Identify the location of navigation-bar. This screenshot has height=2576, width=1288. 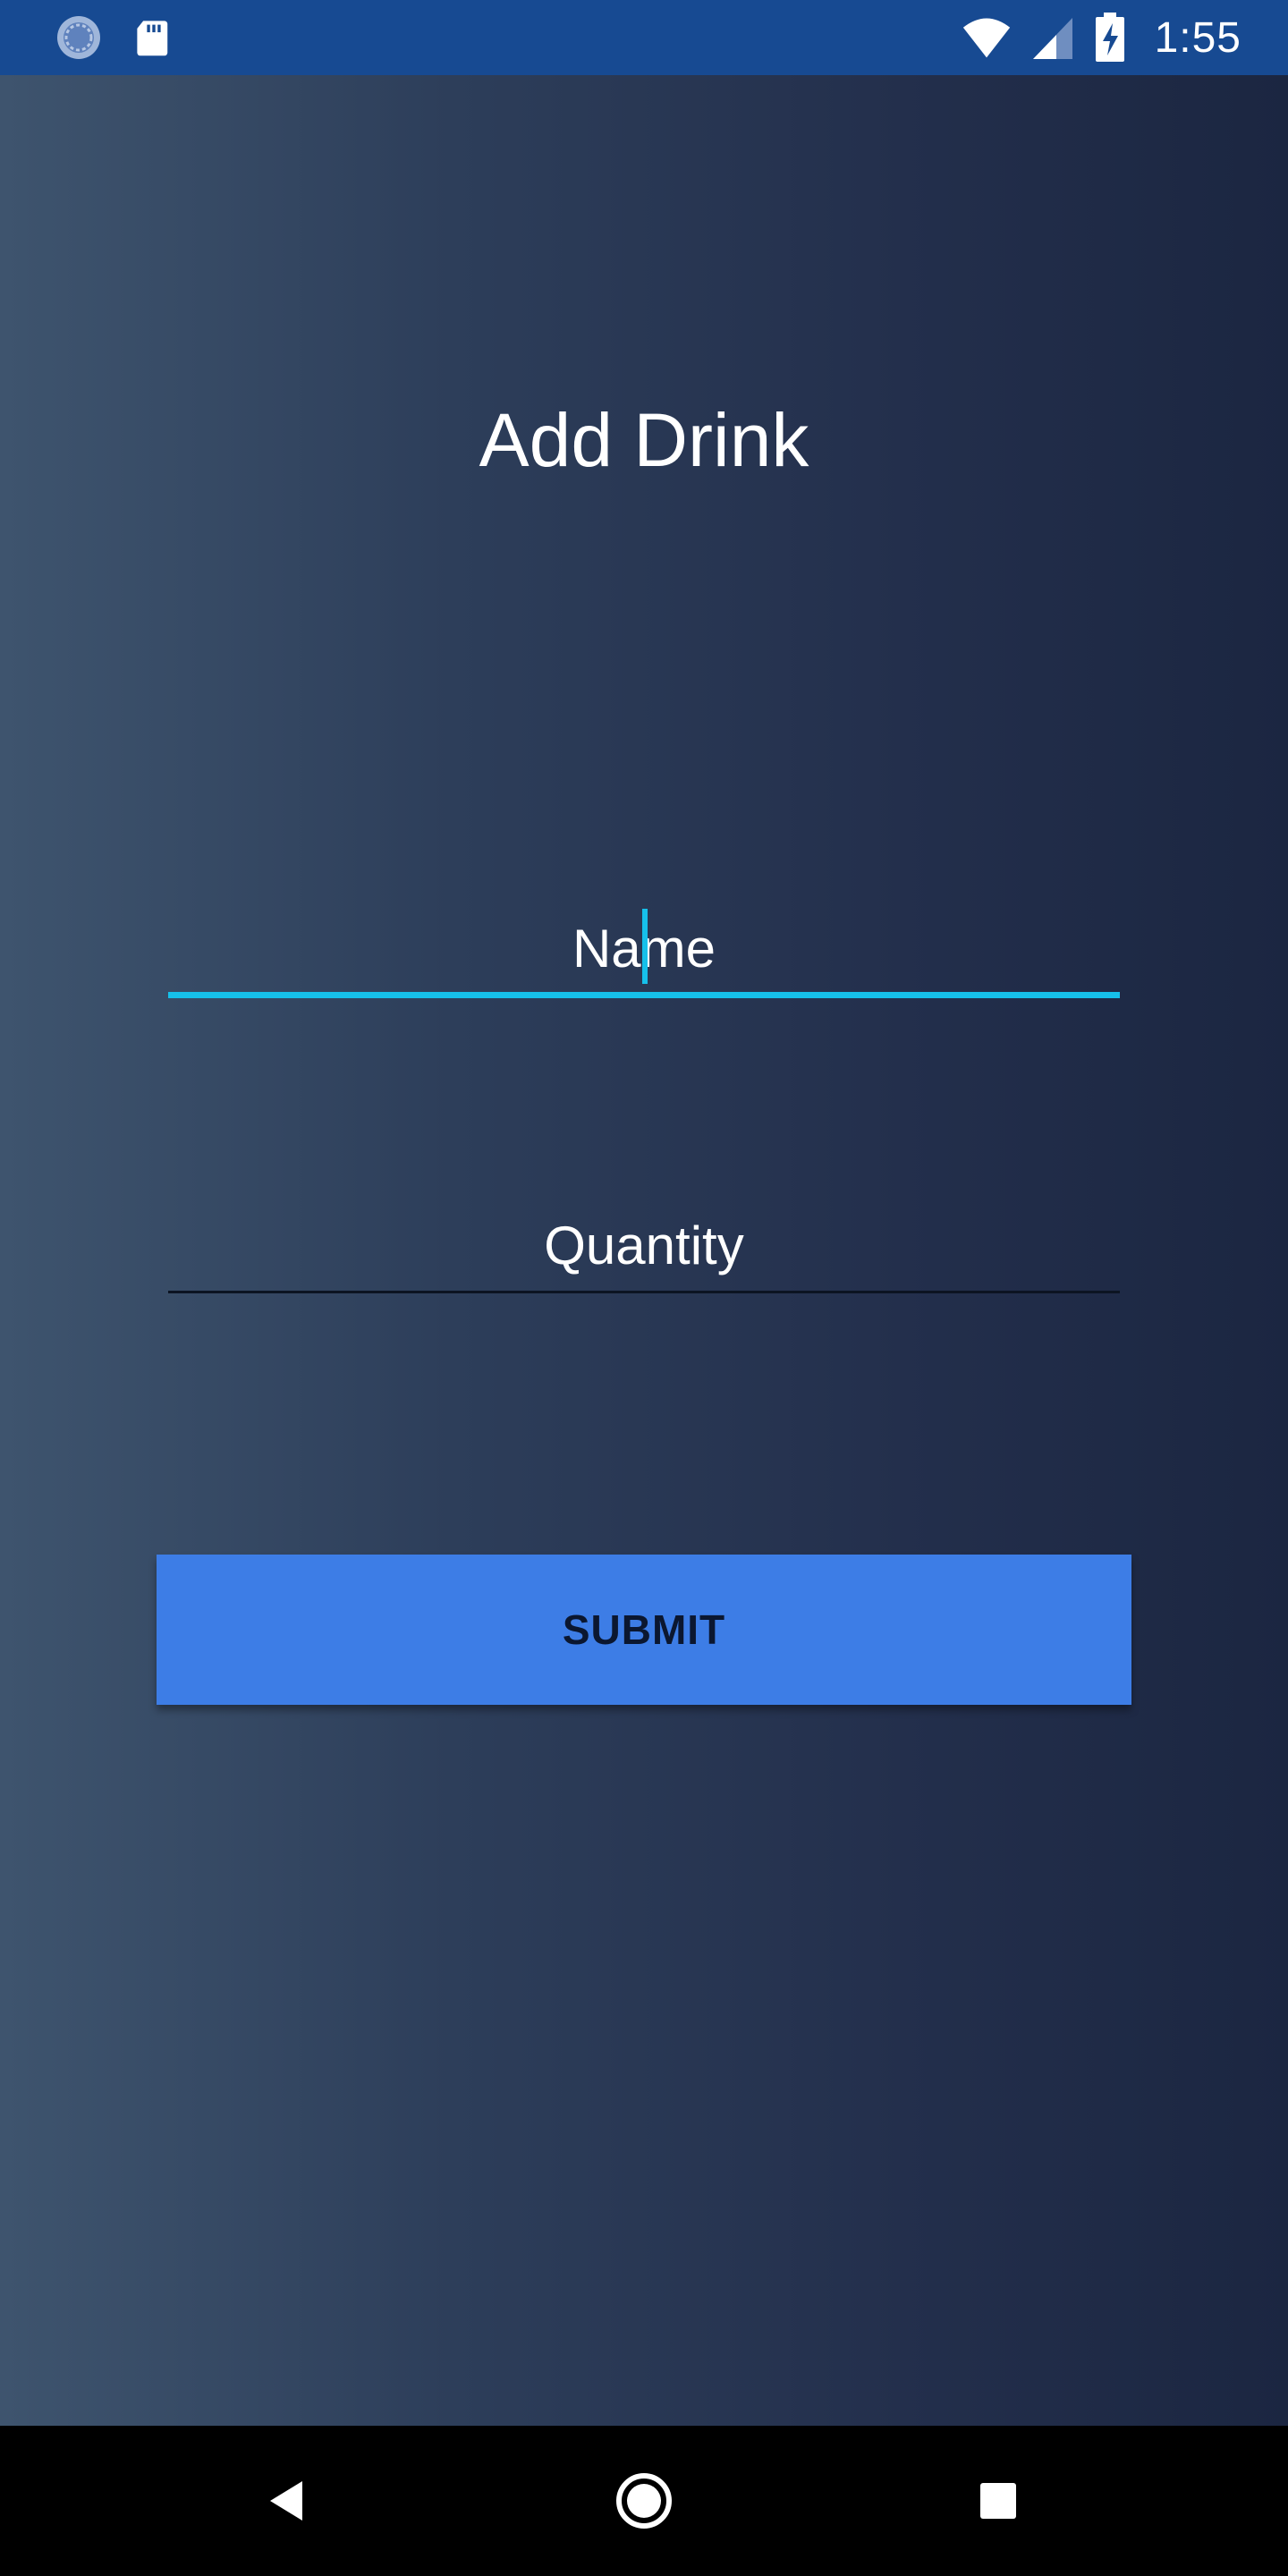
(644, 2501).